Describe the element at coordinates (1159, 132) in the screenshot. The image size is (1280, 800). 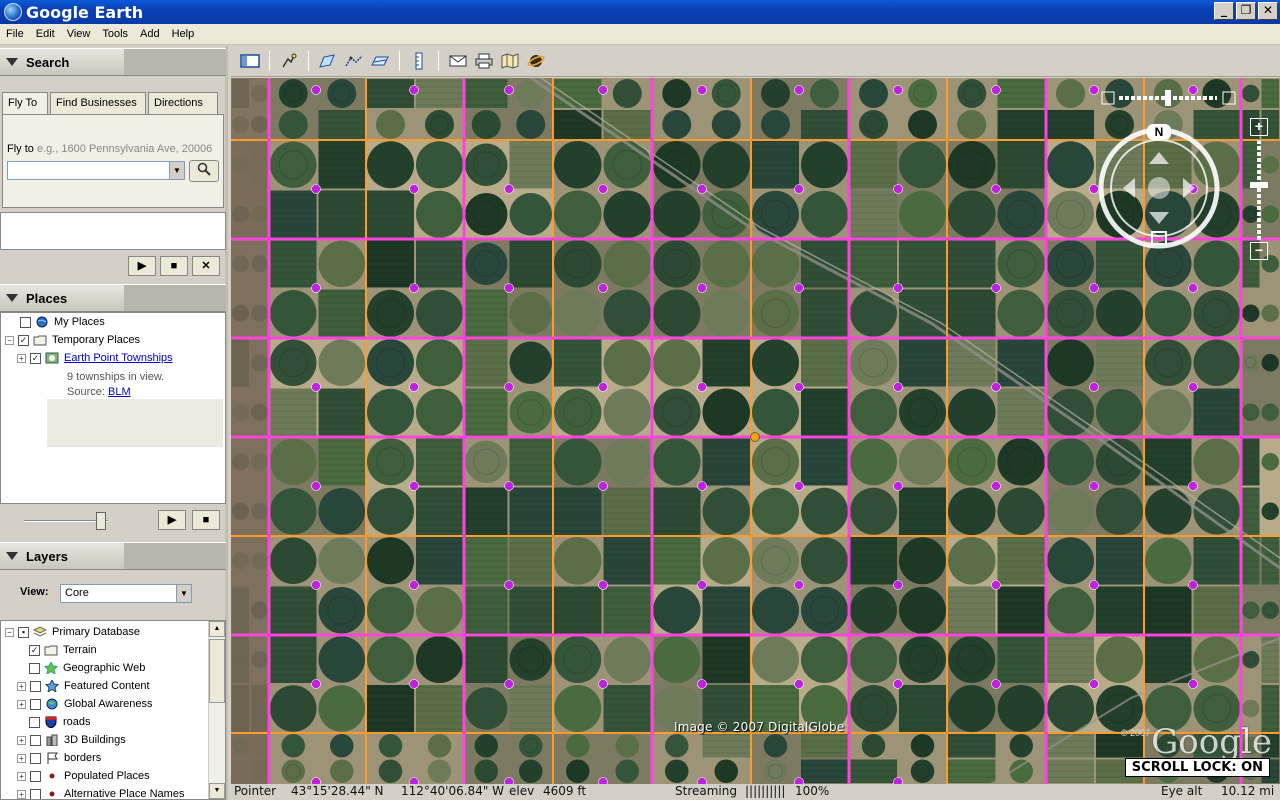
I see `compass-north-label: N` at that location.